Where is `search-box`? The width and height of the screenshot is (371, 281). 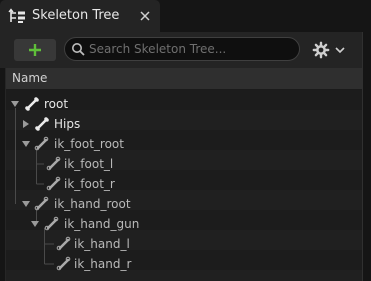 search-box is located at coordinates (182, 49).